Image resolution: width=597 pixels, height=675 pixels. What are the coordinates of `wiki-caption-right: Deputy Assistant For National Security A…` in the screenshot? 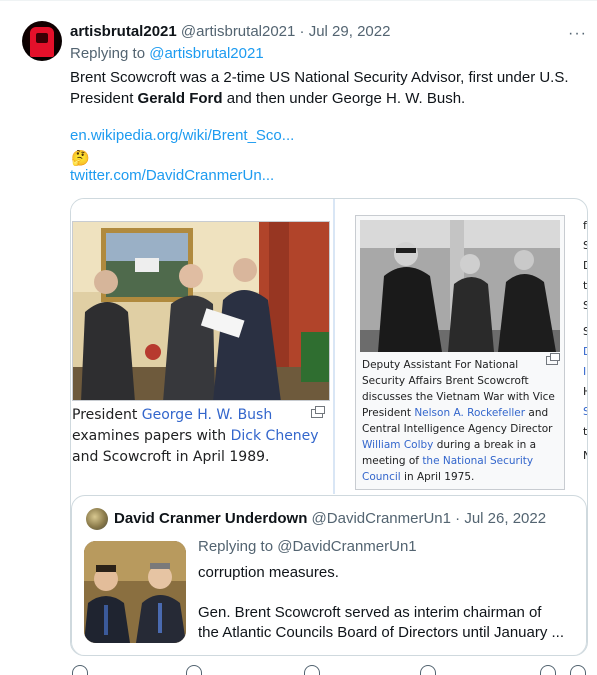 It's located at (461, 421).